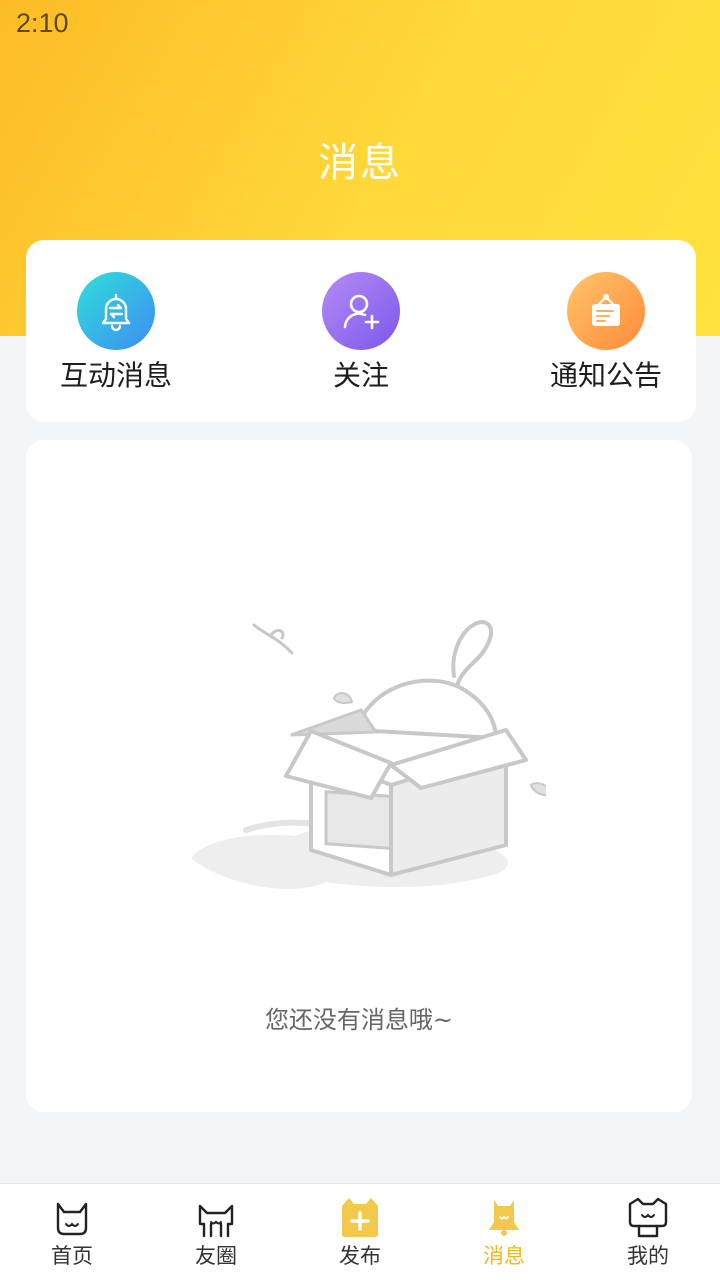 The width and height of the screenshot is (720, 1280). Describe the element at coordinates (359, 1020) in the screenshot. I see `empty-state-text: 您还没有消息哦~` at that location.